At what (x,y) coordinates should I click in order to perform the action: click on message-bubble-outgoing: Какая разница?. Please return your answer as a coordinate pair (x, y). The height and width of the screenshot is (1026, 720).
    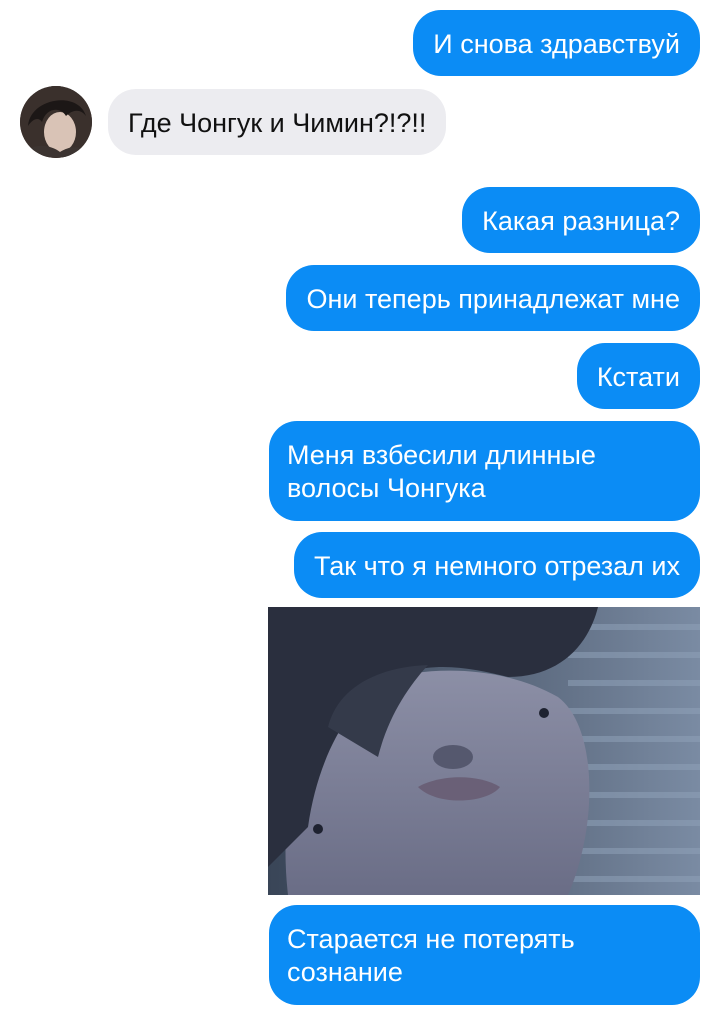
    Looking at the image, I should click on (581, 220).